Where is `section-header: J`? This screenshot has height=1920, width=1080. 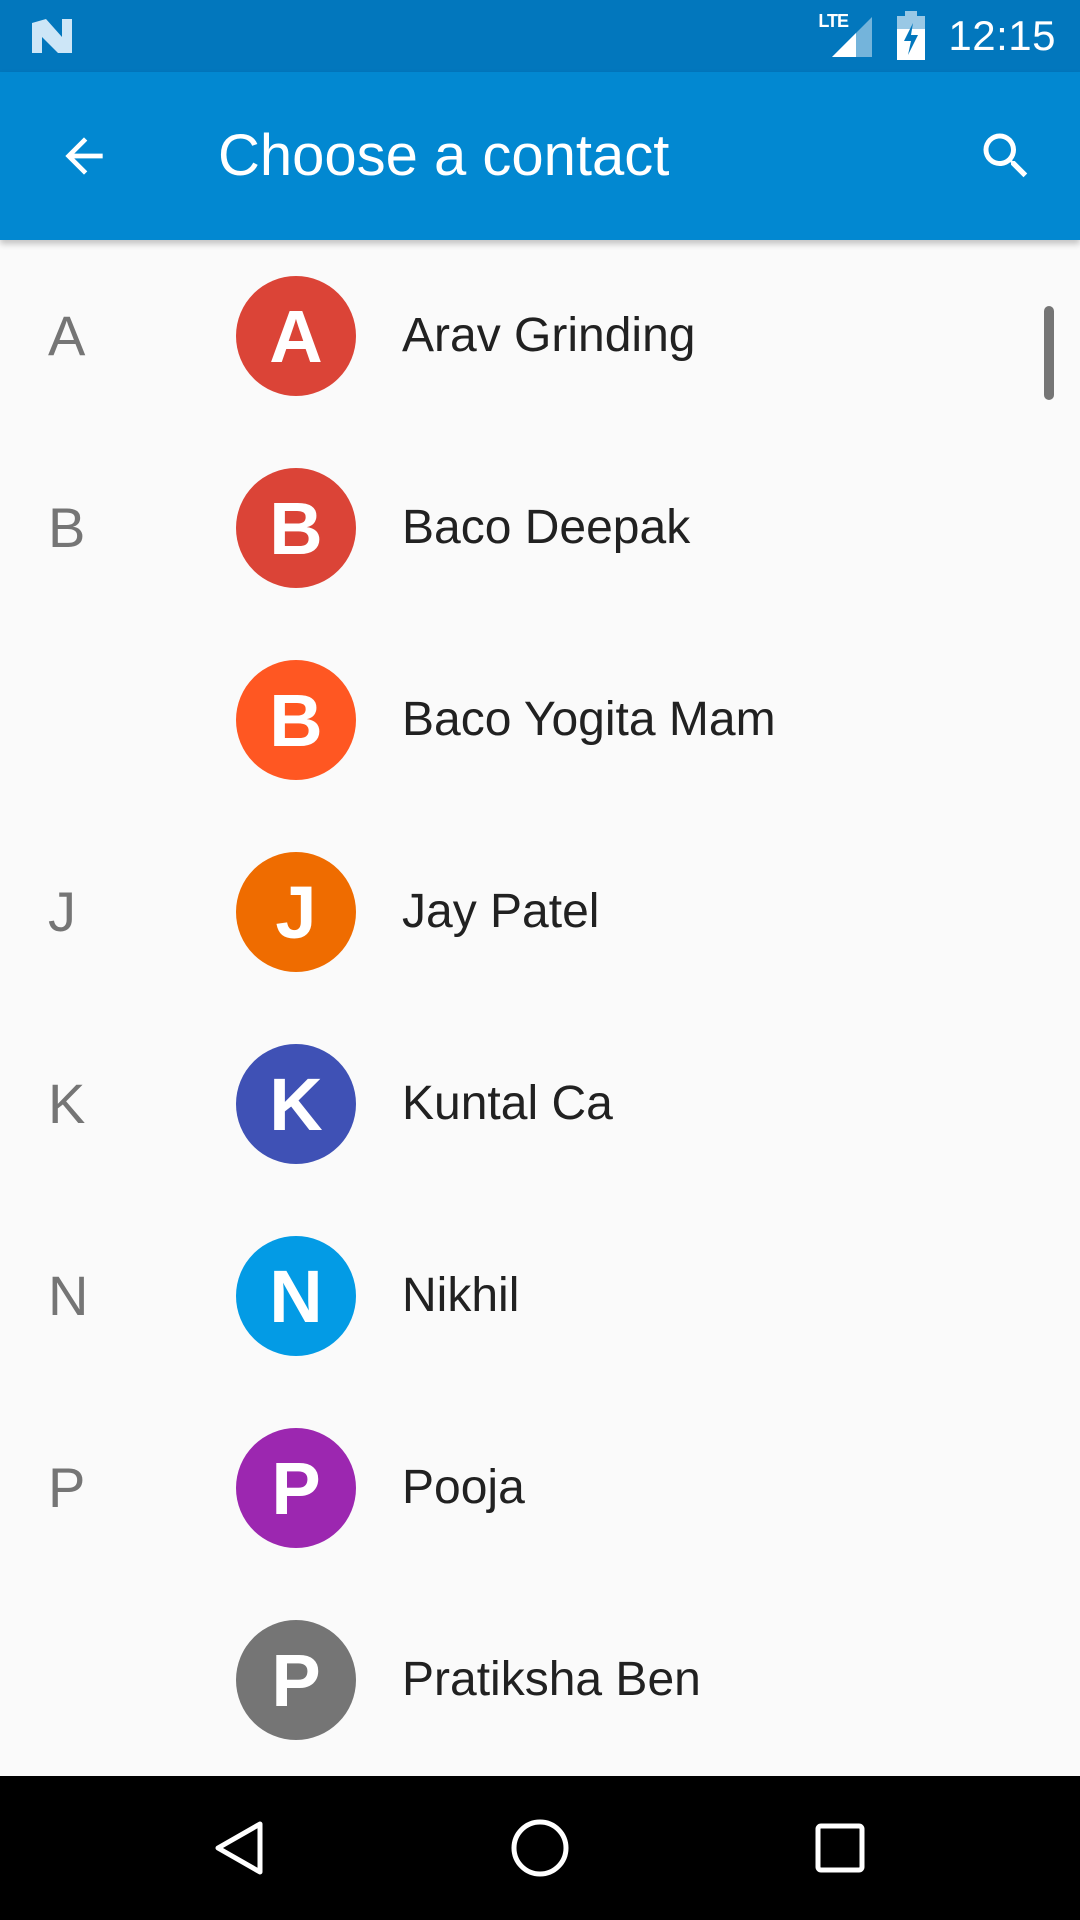
section-header: J is located at coordinates (62, 911).